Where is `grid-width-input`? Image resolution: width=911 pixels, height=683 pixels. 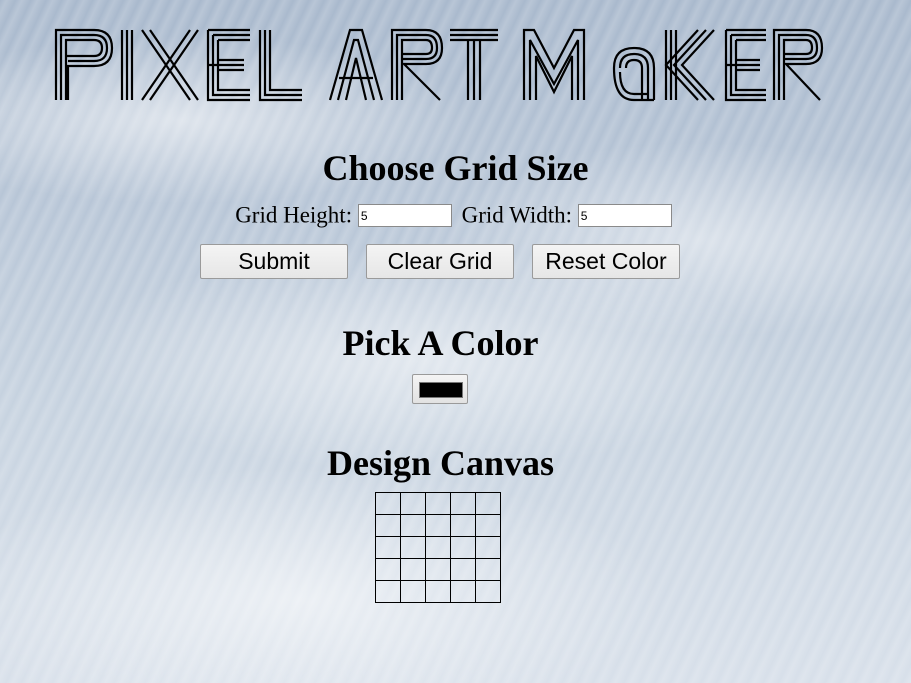
grid-width-input is located at coordinates (624, 216).